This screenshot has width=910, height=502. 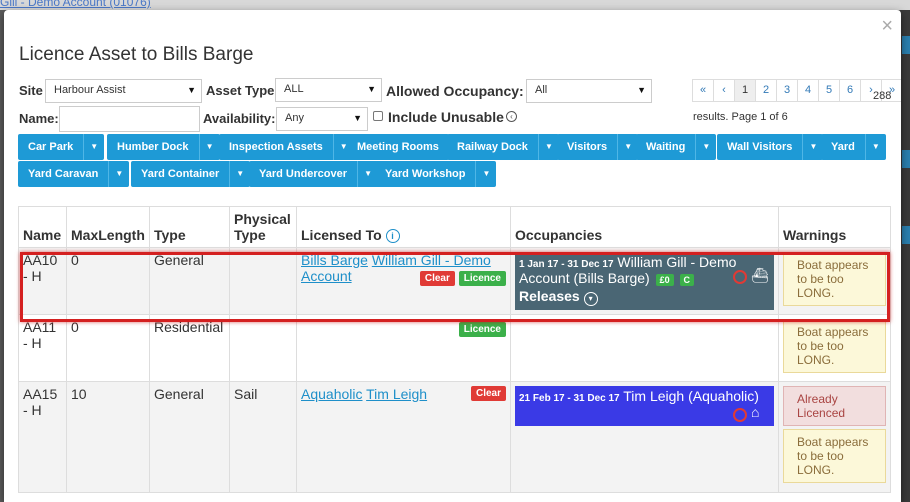 I want to click on filter-yard-caravan: Yard Caravan ▼, so click(x=74, y=174).